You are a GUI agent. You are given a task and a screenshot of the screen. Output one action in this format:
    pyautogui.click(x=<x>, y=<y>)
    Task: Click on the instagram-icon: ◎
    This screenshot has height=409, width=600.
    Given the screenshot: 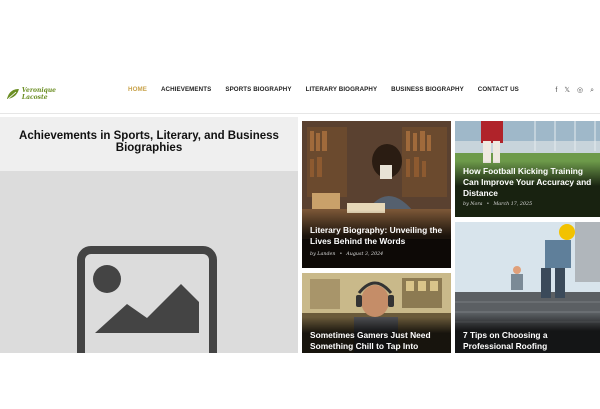 What is the action you would take?
    pyautogui.click(x=580, y=91)
    